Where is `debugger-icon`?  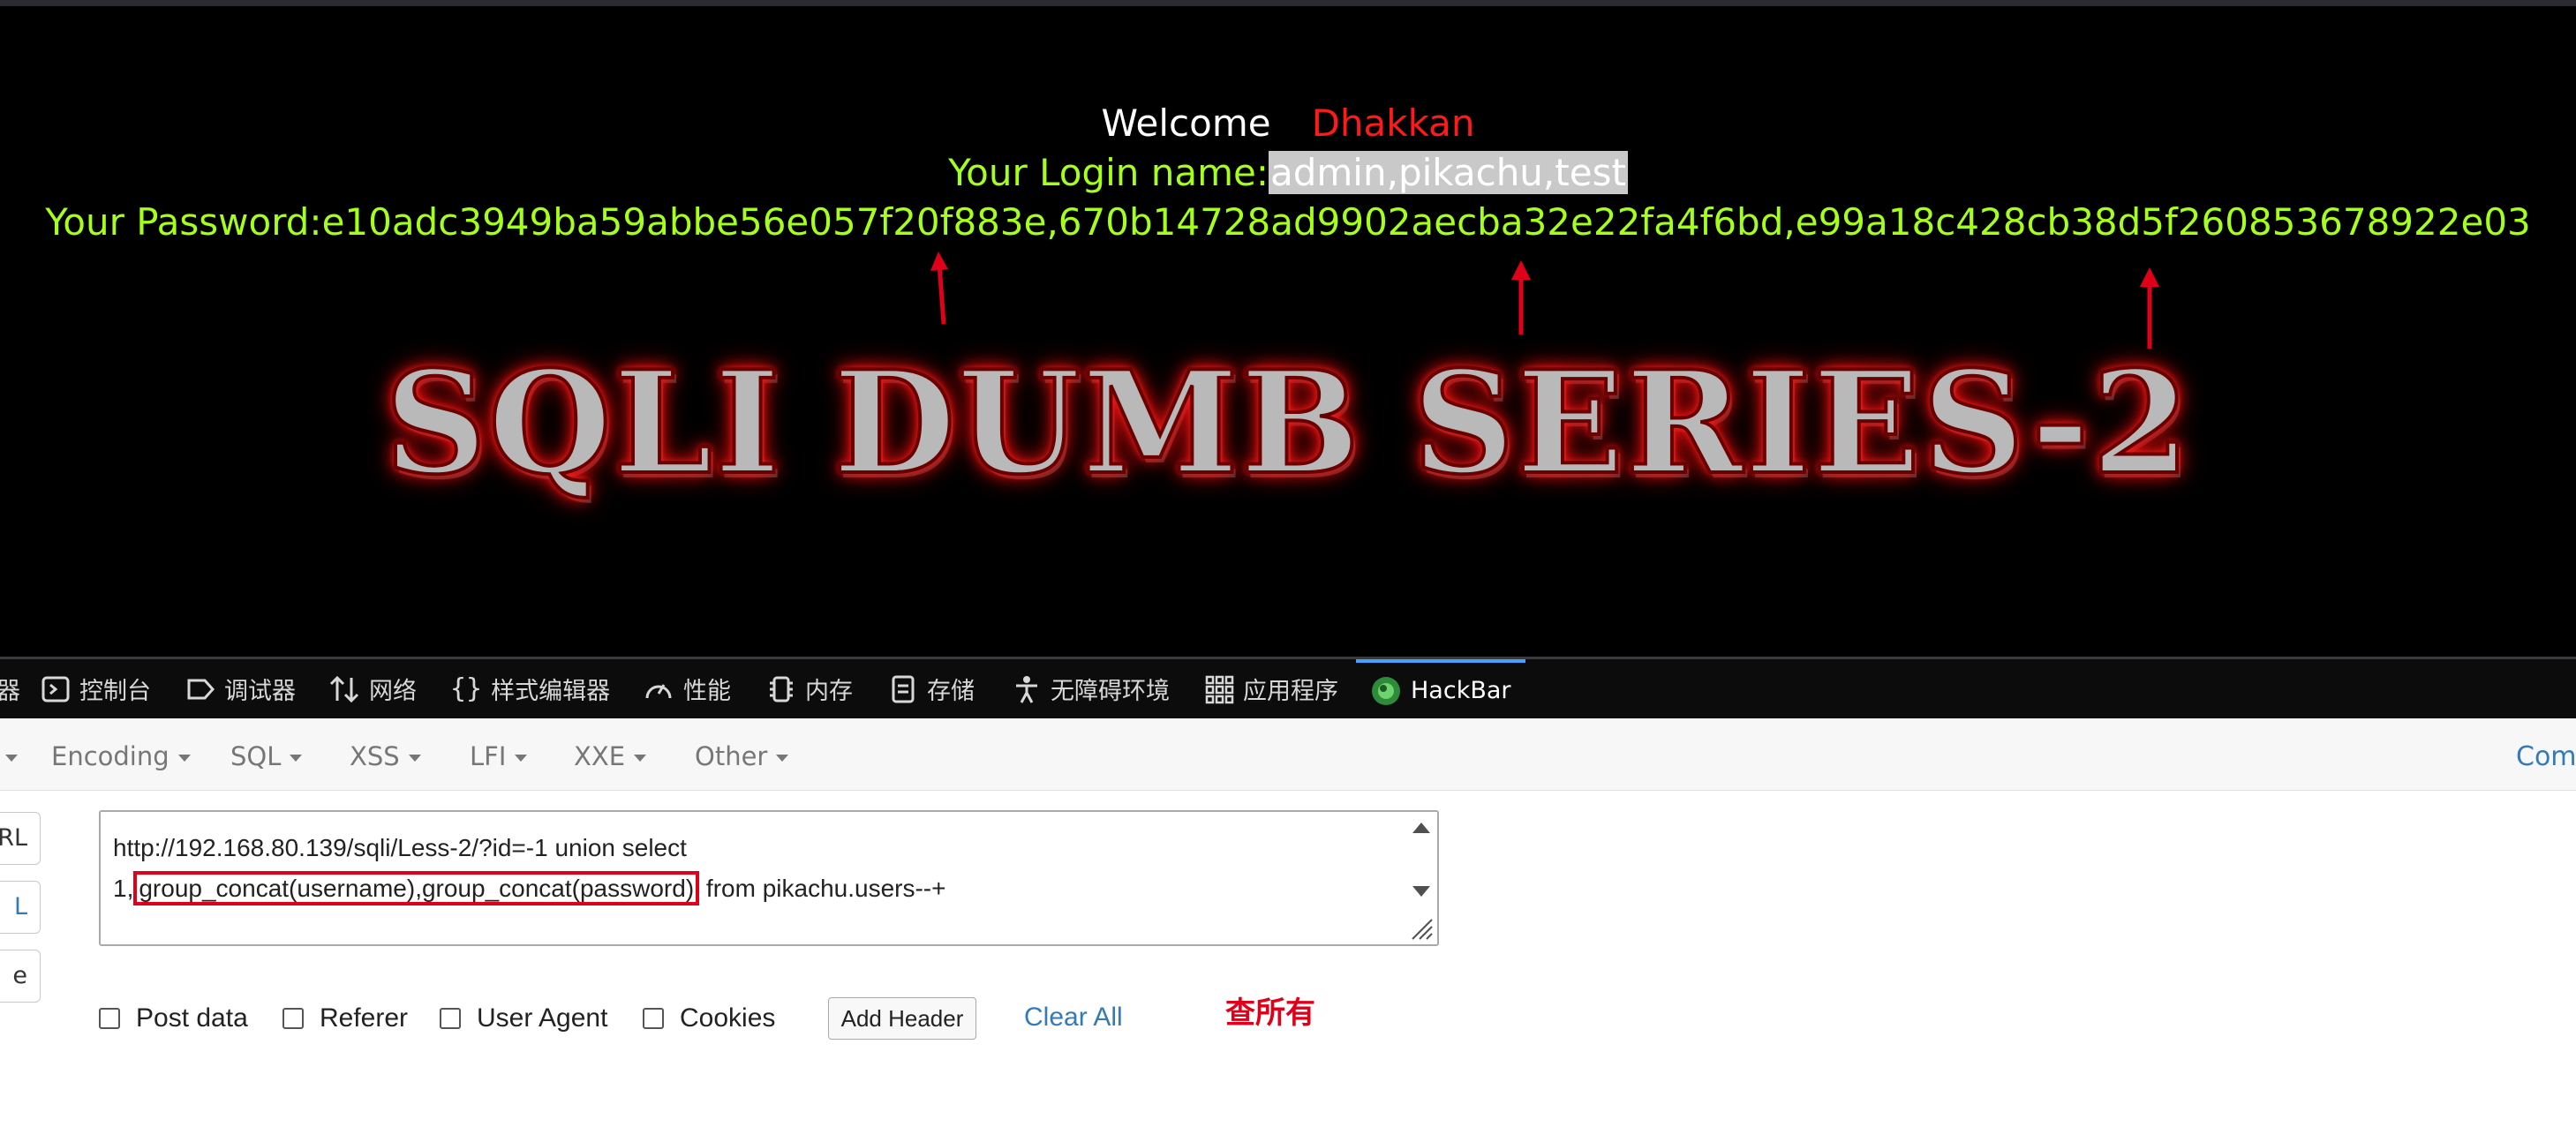 debugger-icon is located at coordinates (201, 689).